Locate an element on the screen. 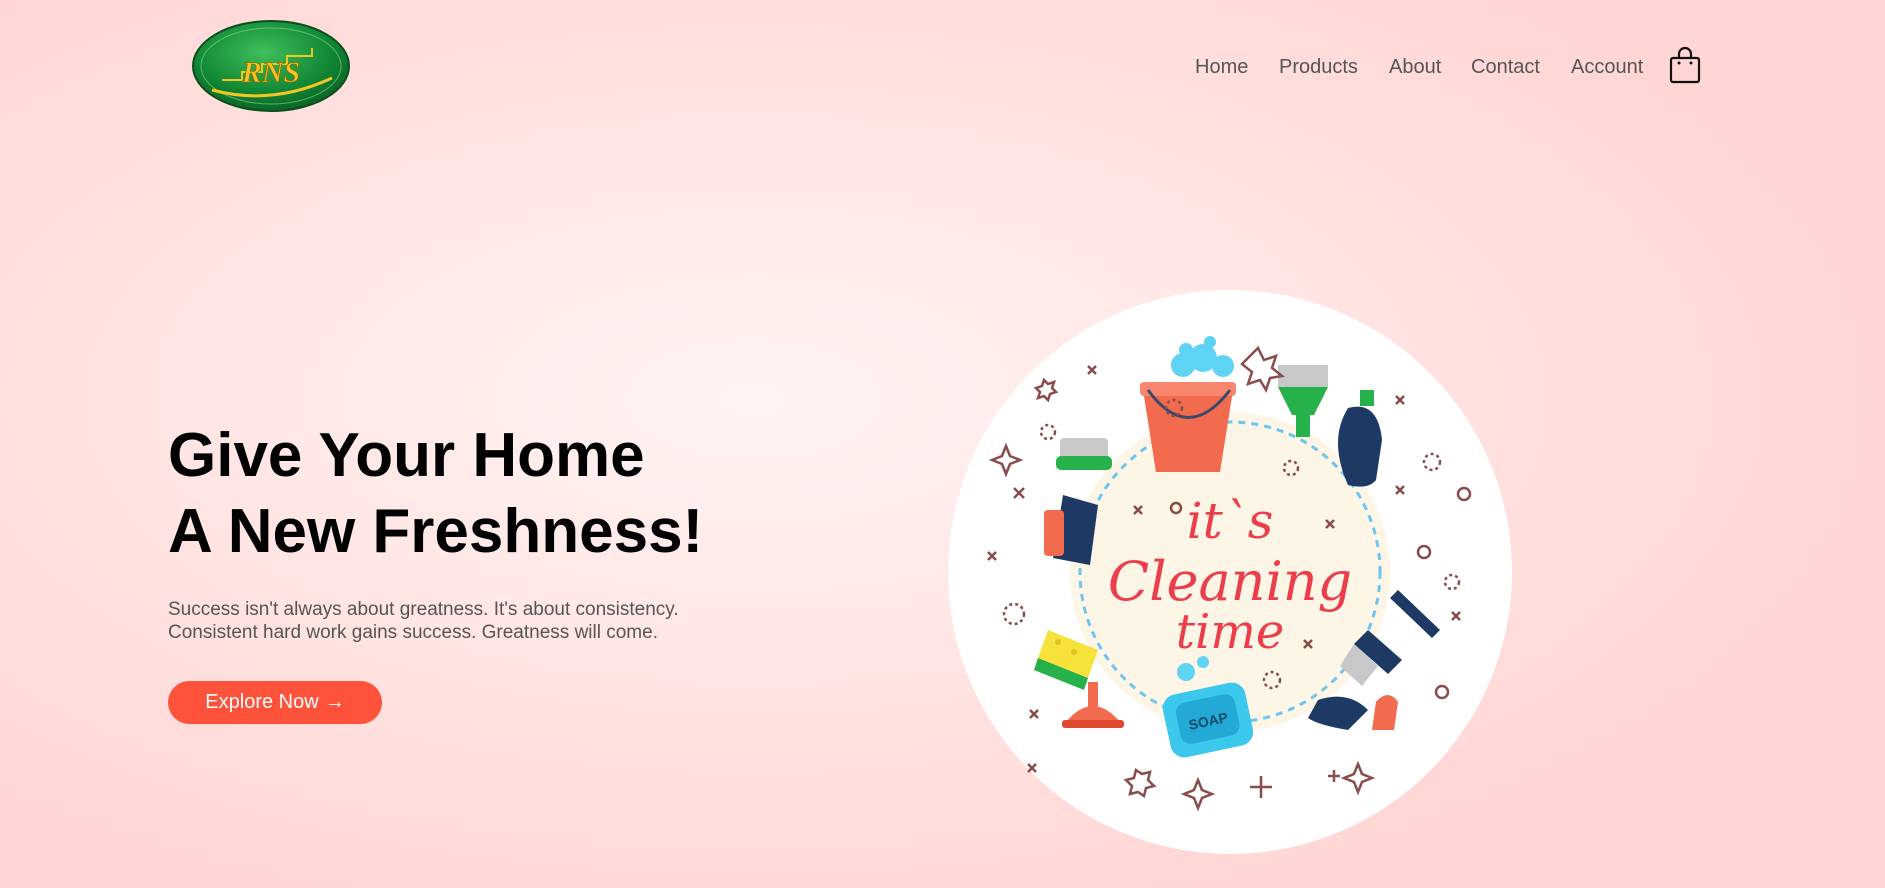 Image resolution: width=1885 pixels, height=888 pixels. illustration-line-1: it`s is located at coordinates (1230, 521).